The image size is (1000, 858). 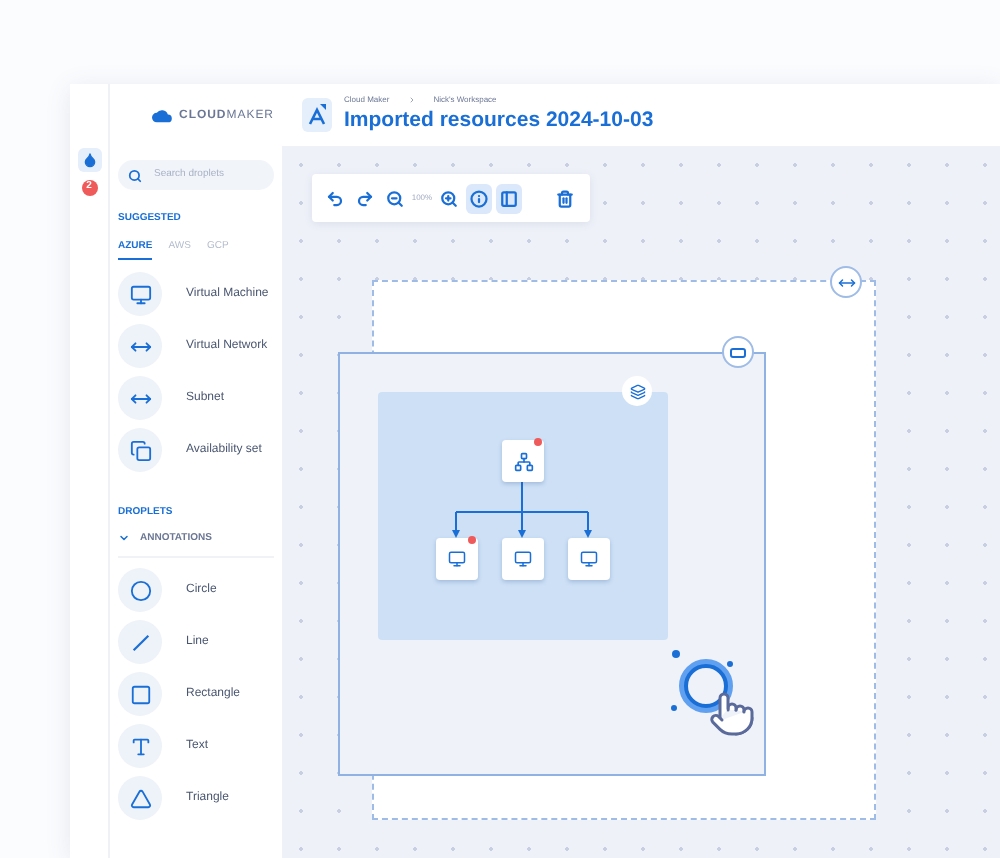 I want to click on resize-handle, so click(x=846, y=282).